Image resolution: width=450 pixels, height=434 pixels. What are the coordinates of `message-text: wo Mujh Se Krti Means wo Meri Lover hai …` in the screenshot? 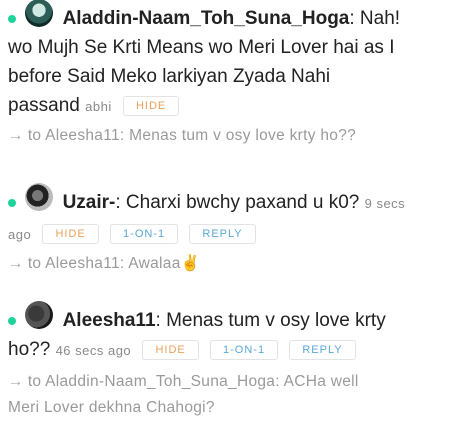 It's located at (201, 47).